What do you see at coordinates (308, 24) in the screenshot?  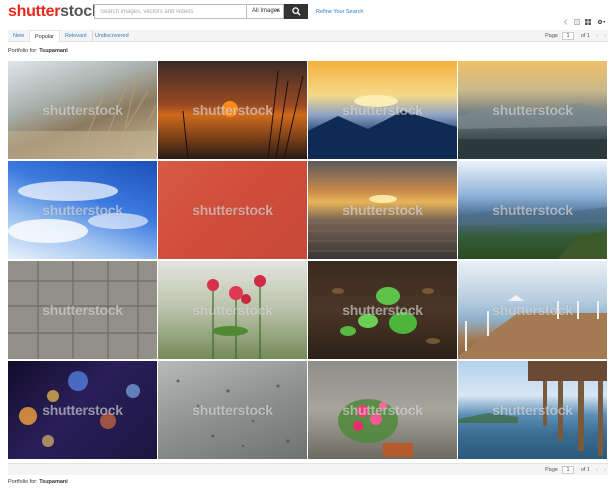 I see `view-toolbar` at bounding box center [308, 24].